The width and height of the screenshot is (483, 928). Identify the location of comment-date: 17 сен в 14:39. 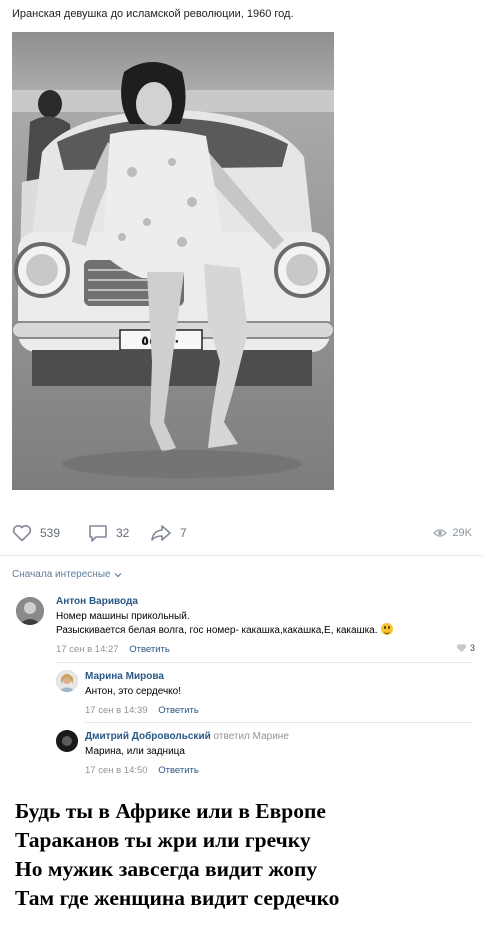
(116, 710).